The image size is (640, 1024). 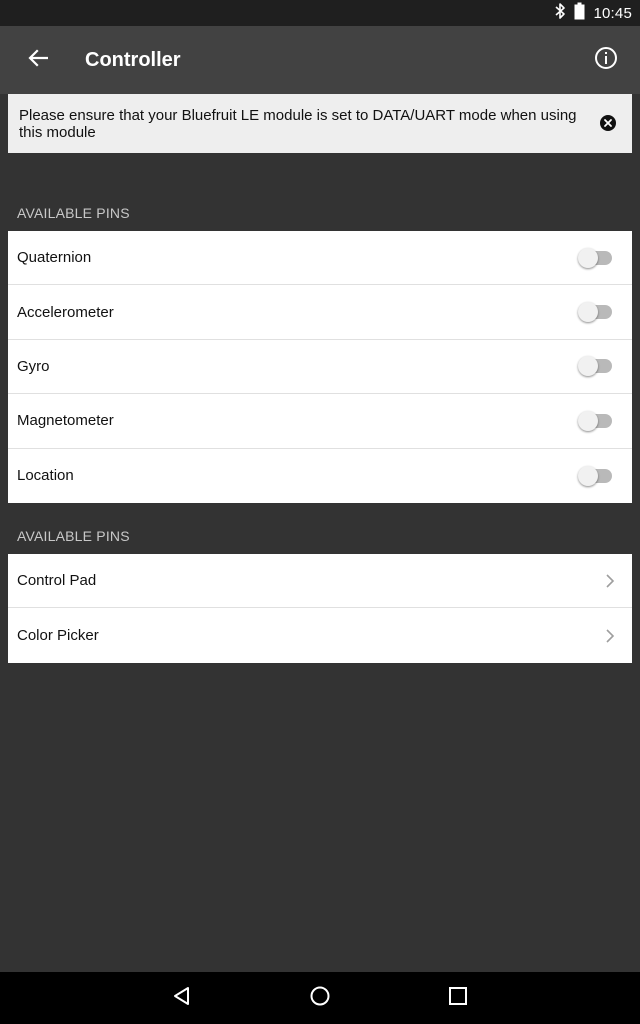 I want to click on close-icon, so click(x=608, y=123).